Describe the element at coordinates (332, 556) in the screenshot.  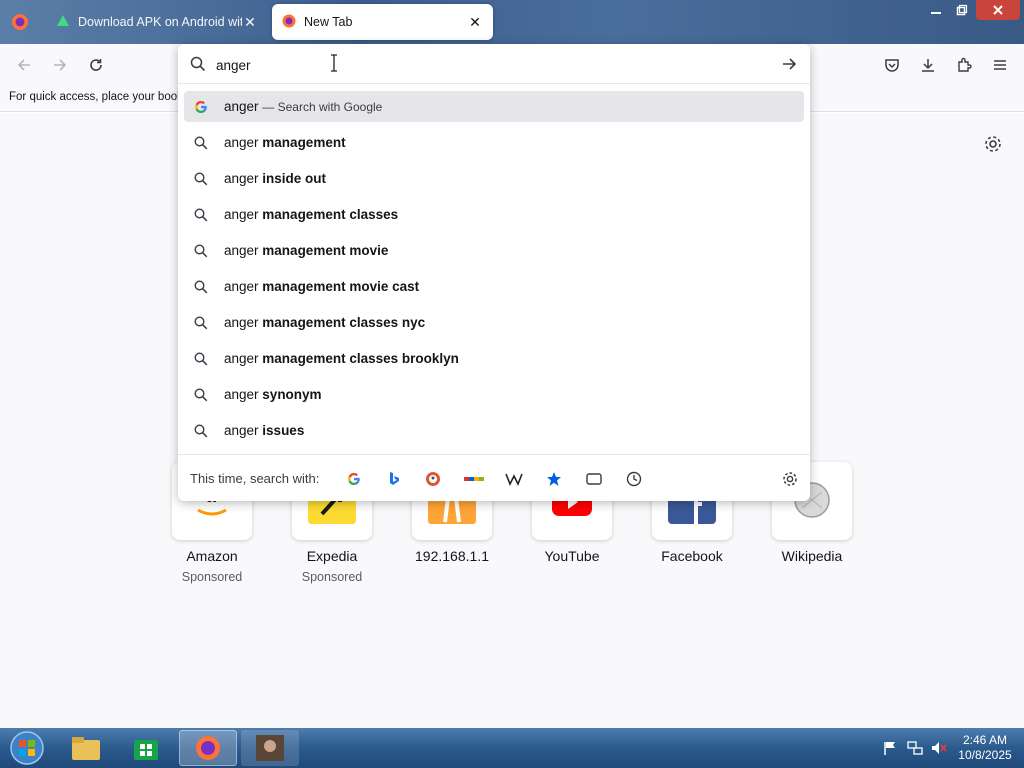
I see `shortcut-label: Expedia` at that location.